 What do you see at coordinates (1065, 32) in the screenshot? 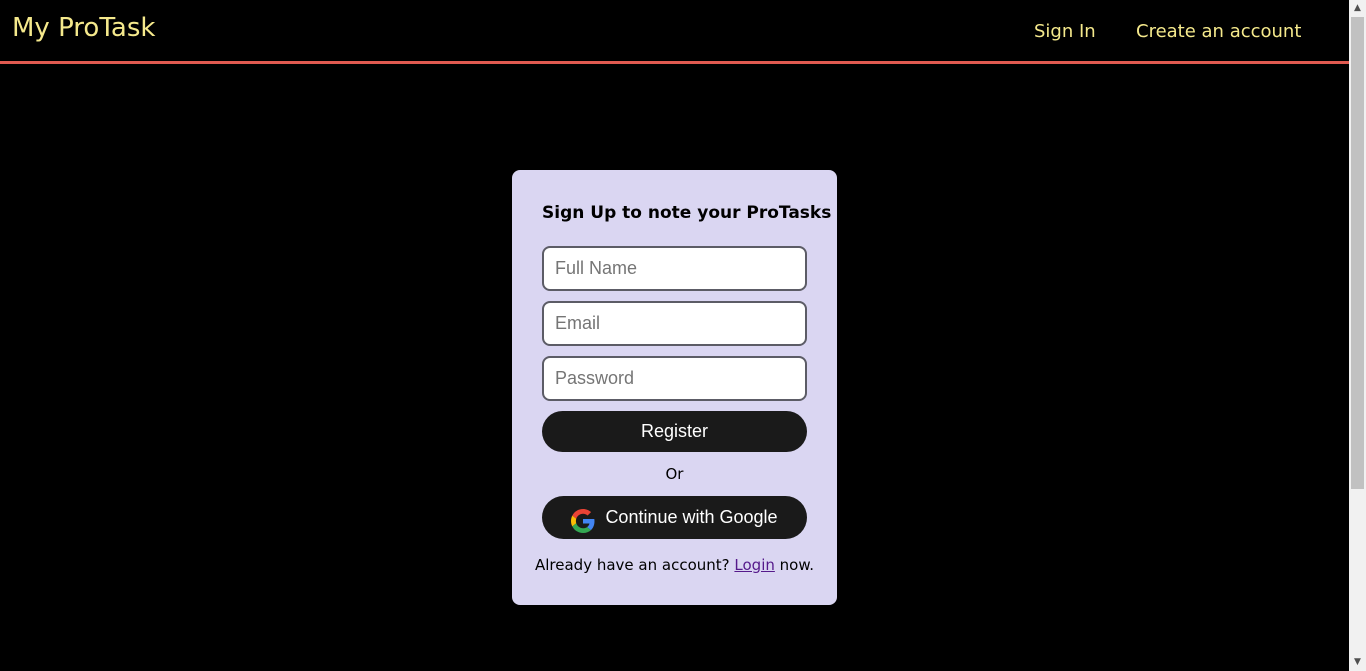
I see `nav-sign-in-link: Sign In` at bounding box center [1065, 32].